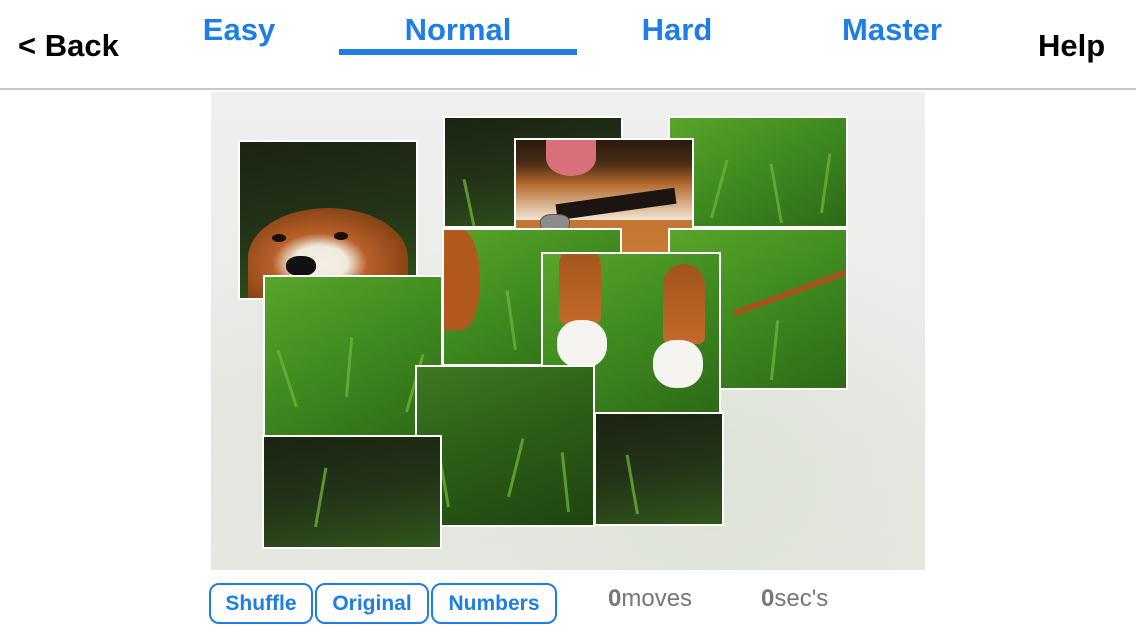 This screenshot has width=1136, height=640. What do you see at coordinates (494, 603) in the screenshot?
I see `numbers-button: Numbers` at bounding box center [494, 603].